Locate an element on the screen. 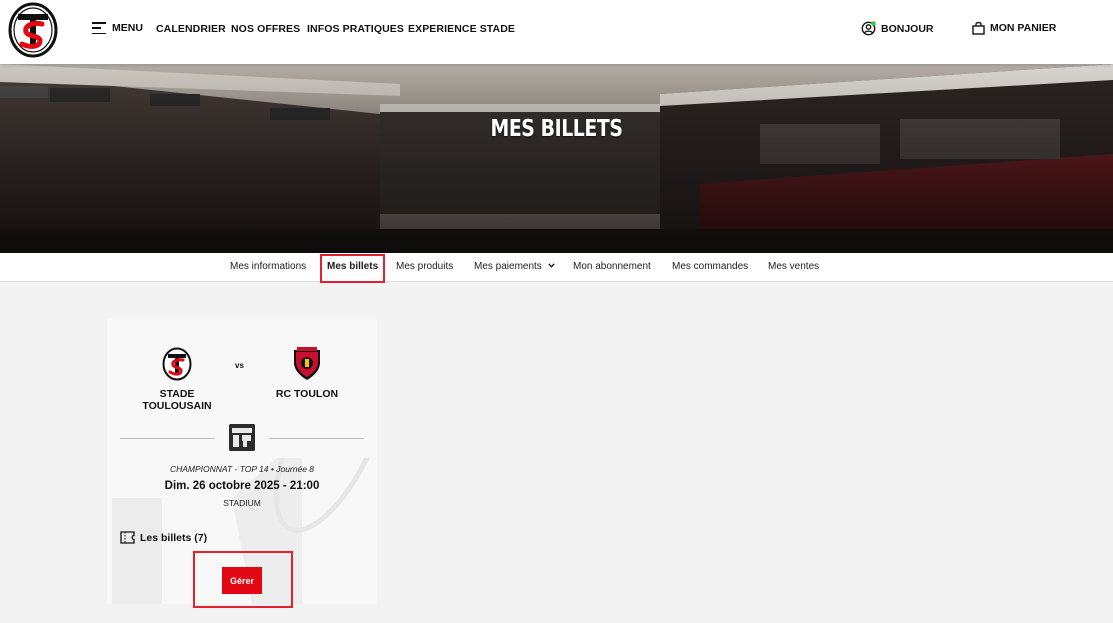 The height and width of the screenshot is (623, 1113). rc-toulon-team-logo is located at coordinates (307, 363).